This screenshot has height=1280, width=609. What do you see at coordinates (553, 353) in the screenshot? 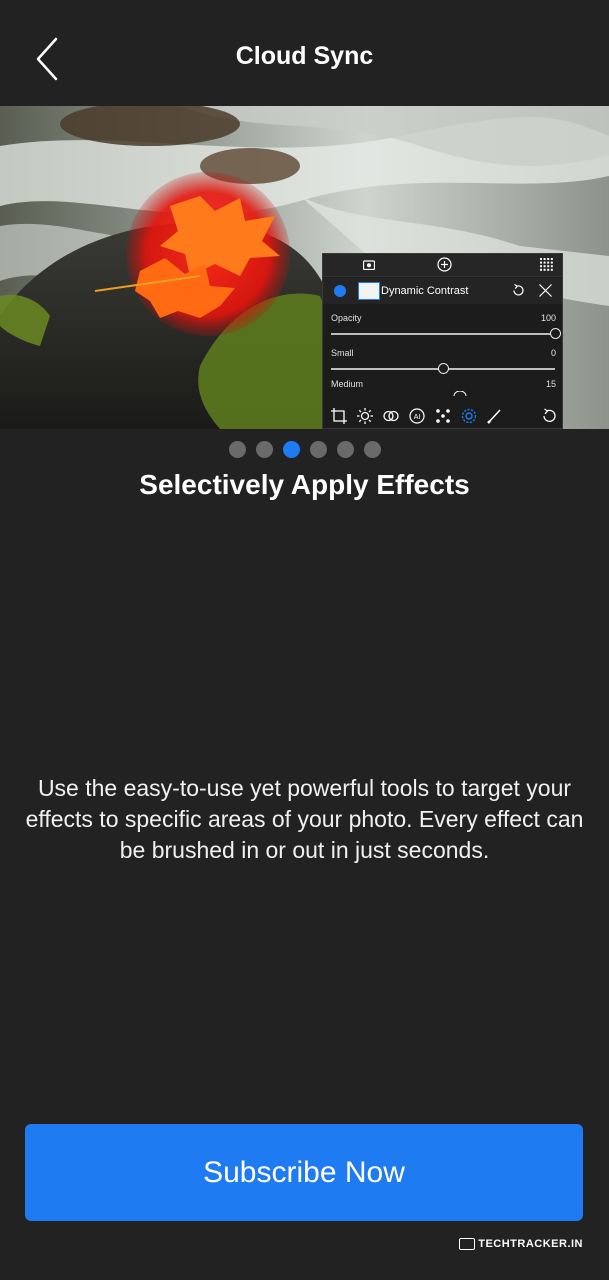
I see `small-value: 0` at bounding box center [553, 353].